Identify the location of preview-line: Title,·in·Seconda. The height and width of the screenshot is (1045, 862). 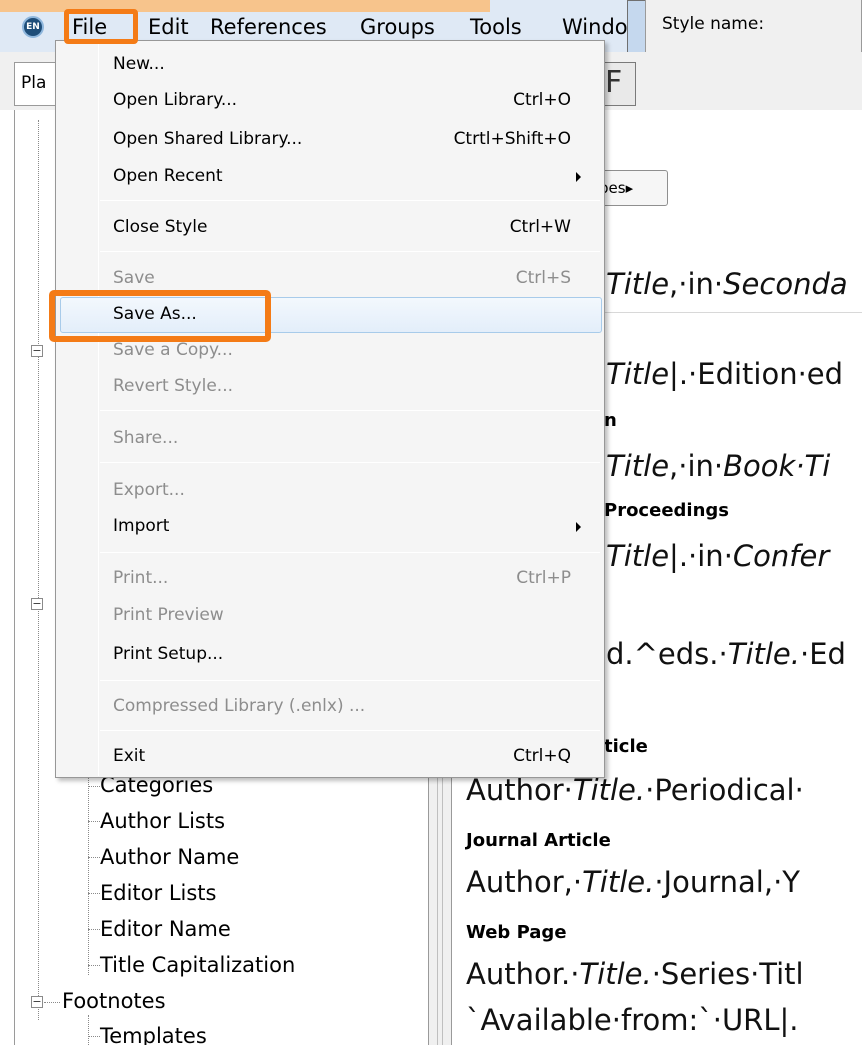
(727, 284).